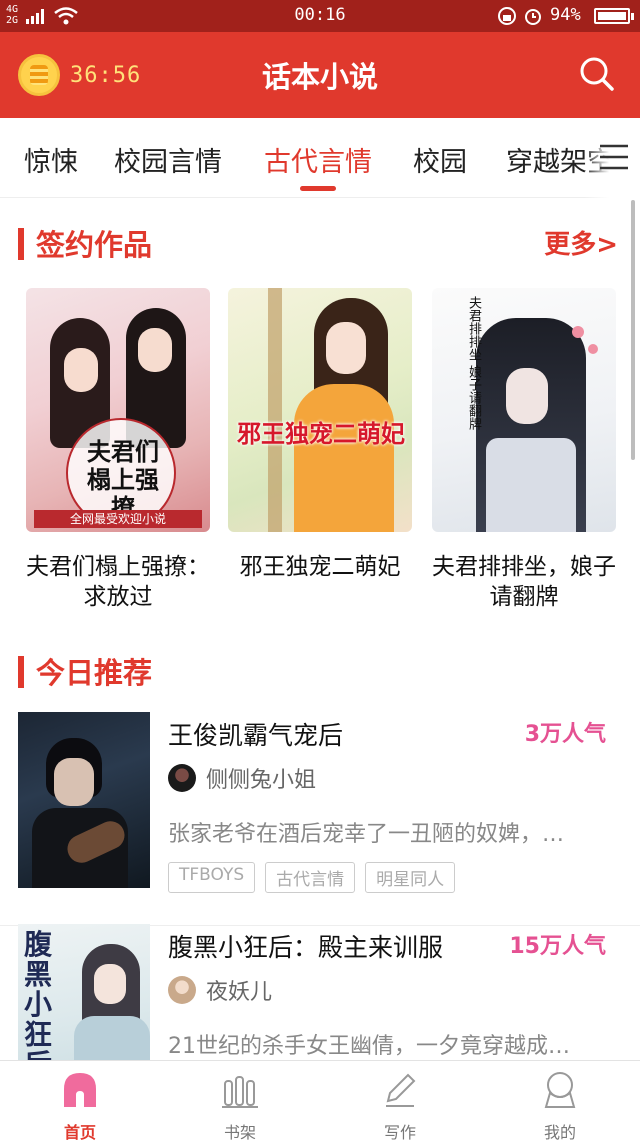  I want to click on book-thumbnail, so click(84, 800).